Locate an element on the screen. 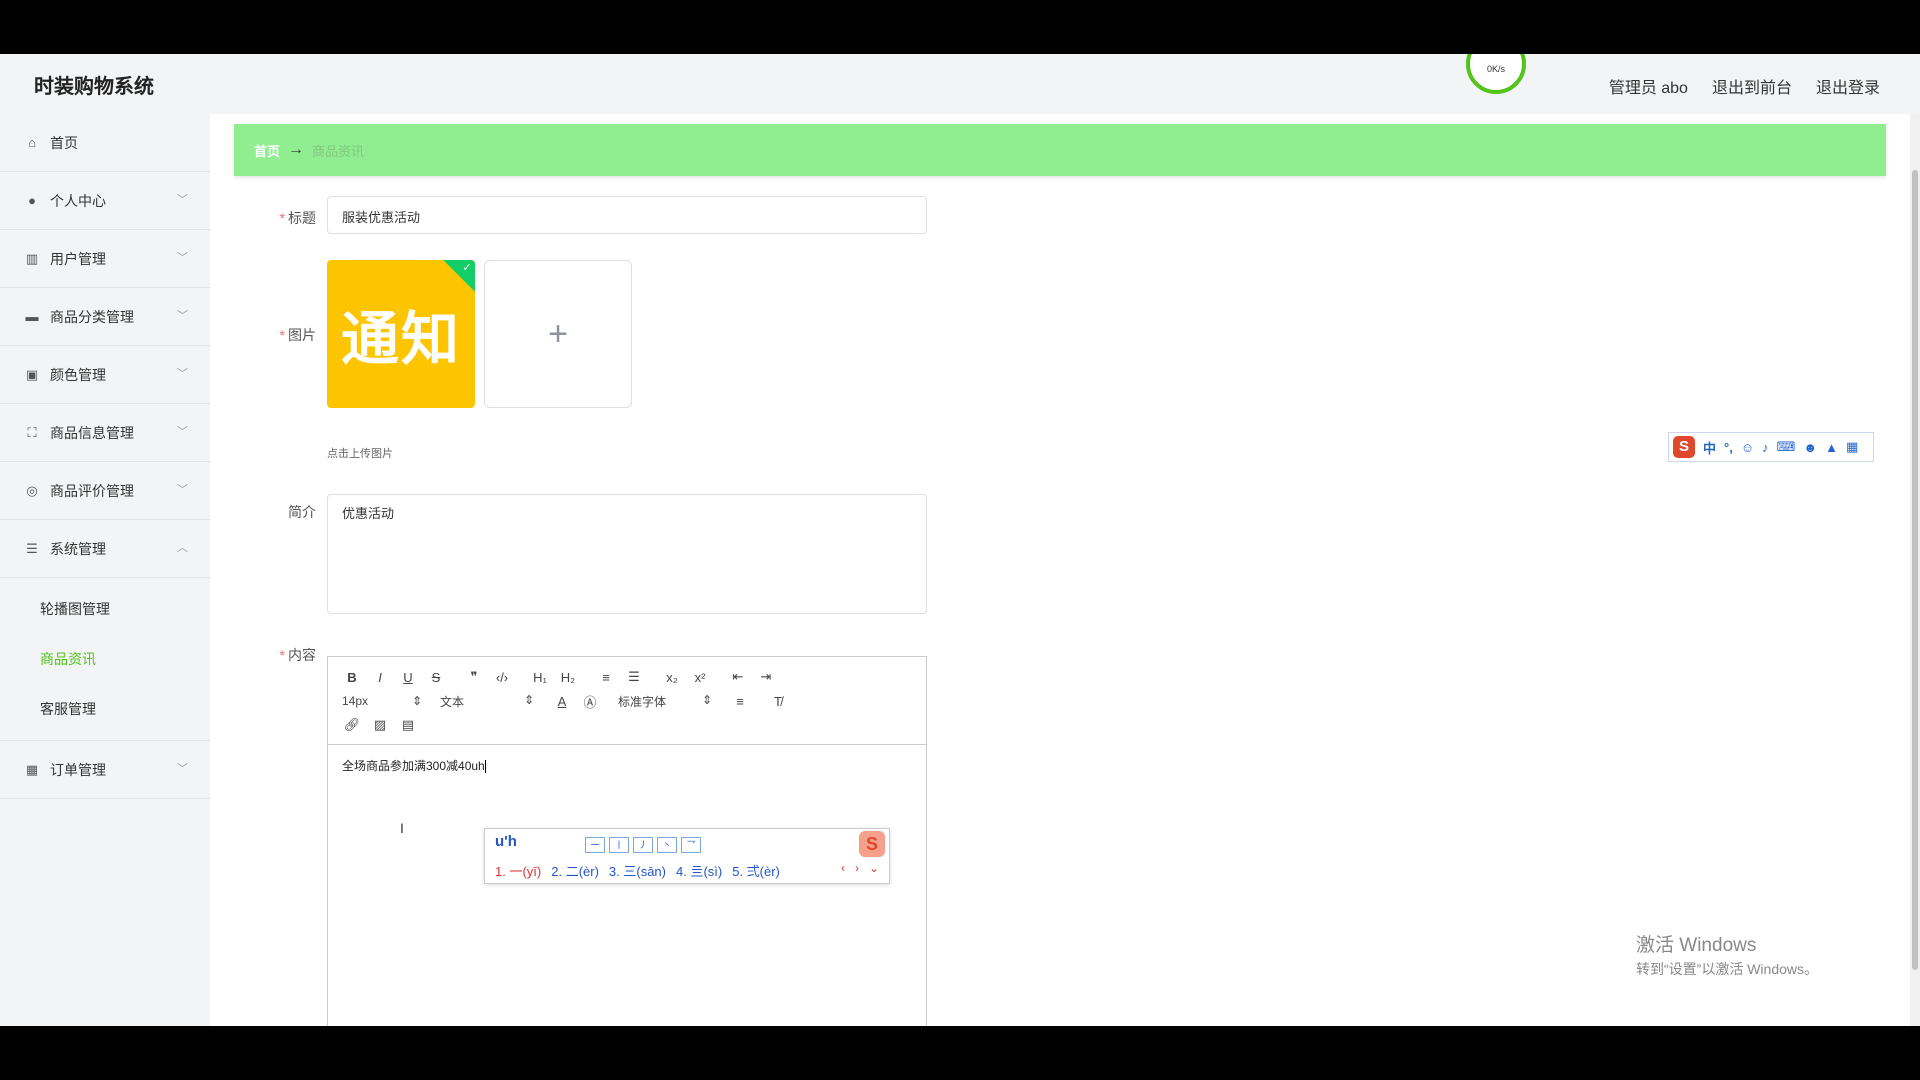 This screenshot has height=1080, width=1920. sidebar-item-system: ☰ 系统管理 ︿ is located at coordinates (105, 549).